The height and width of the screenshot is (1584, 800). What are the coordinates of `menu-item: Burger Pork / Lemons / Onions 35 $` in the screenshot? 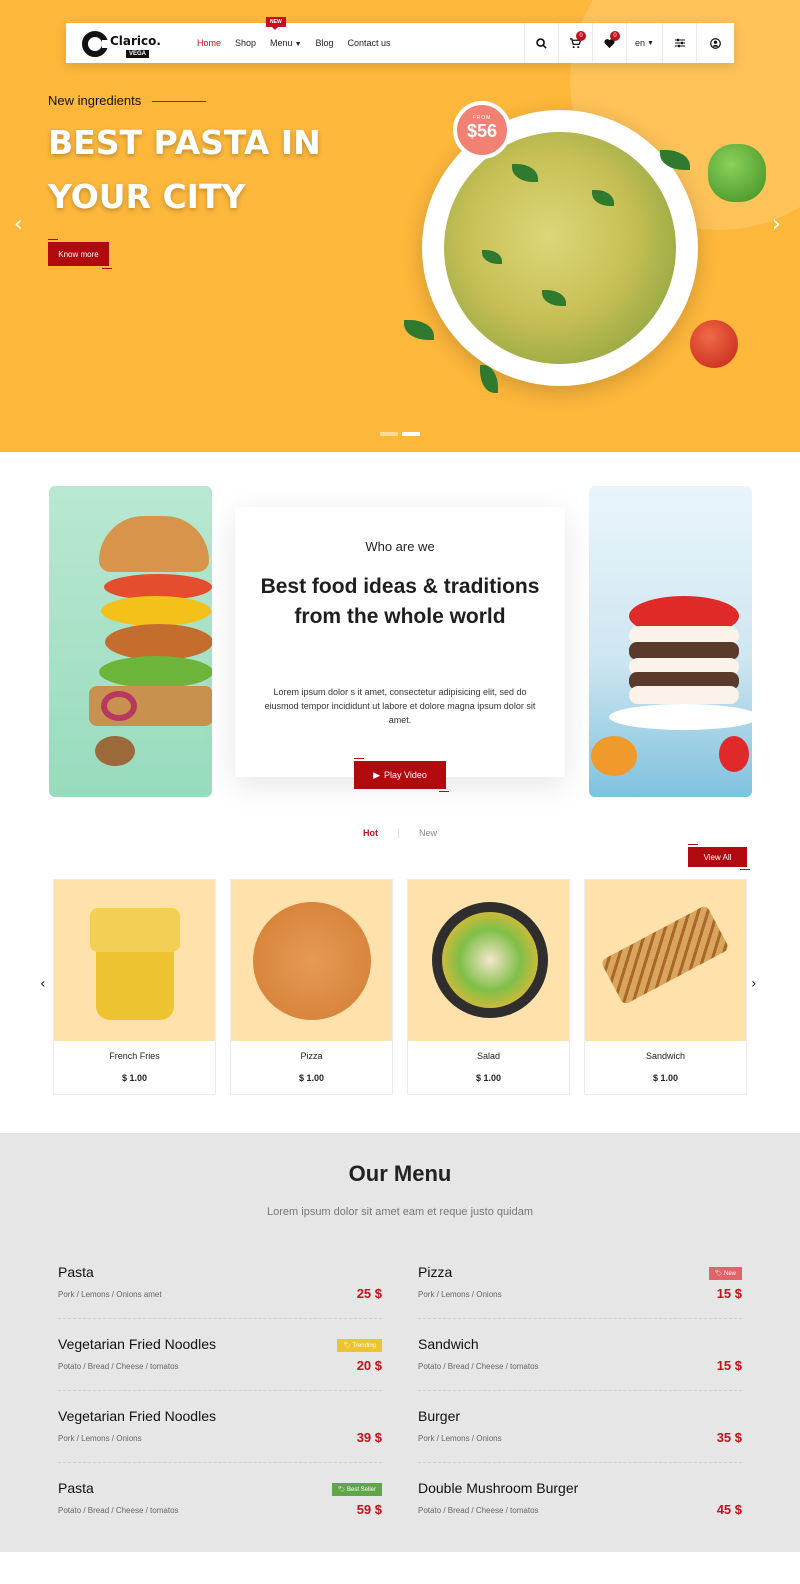 It's located at (580, 1428).